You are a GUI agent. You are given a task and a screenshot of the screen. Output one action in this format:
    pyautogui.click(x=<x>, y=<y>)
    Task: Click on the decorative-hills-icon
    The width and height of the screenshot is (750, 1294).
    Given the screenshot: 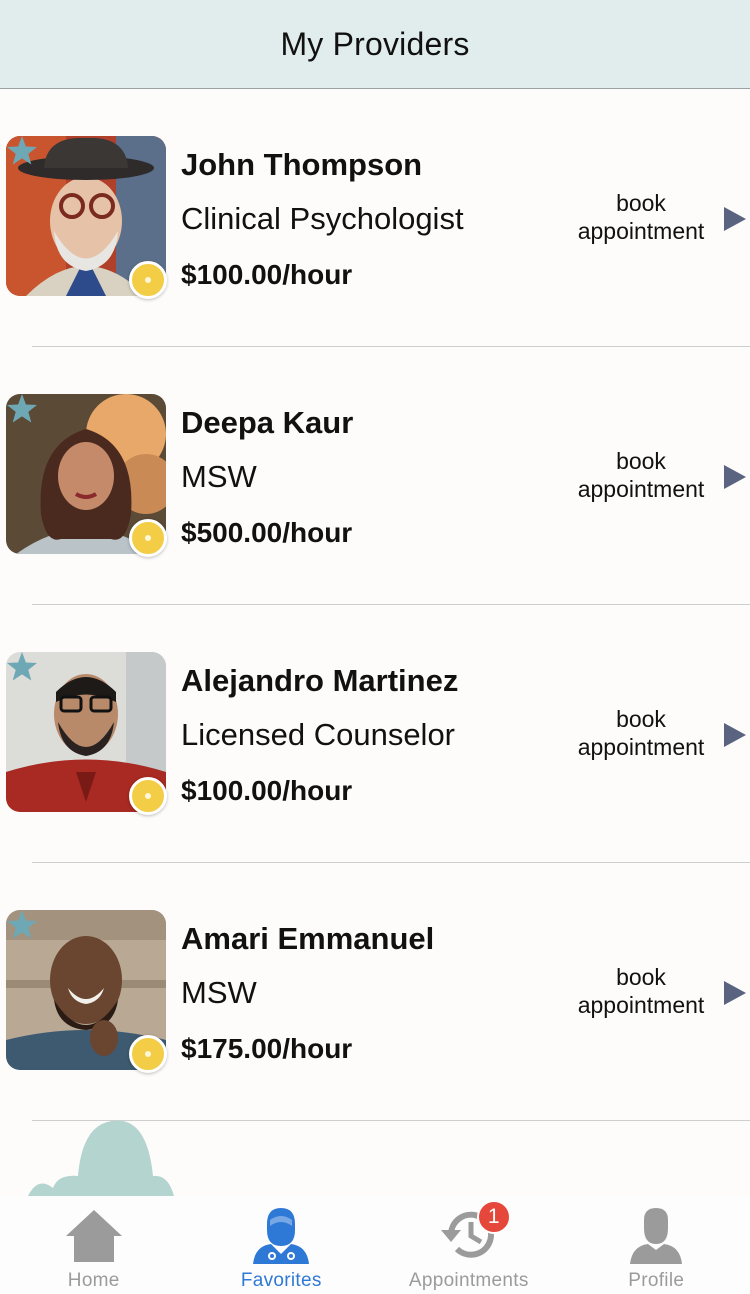 What is the action you would take?
    pyautogui.click(x=101, y=1158)
    